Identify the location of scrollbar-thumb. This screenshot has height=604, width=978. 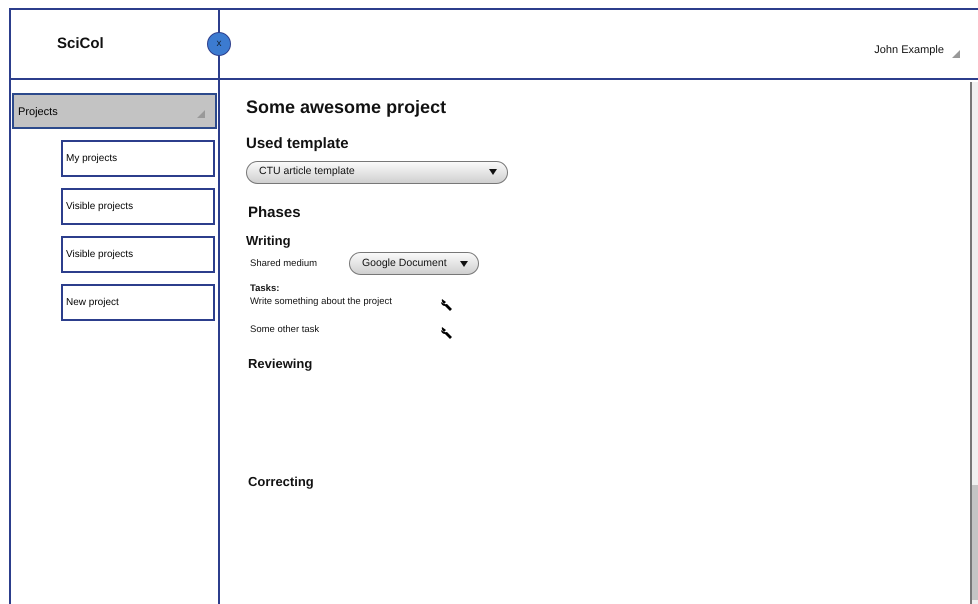
(975, 542).